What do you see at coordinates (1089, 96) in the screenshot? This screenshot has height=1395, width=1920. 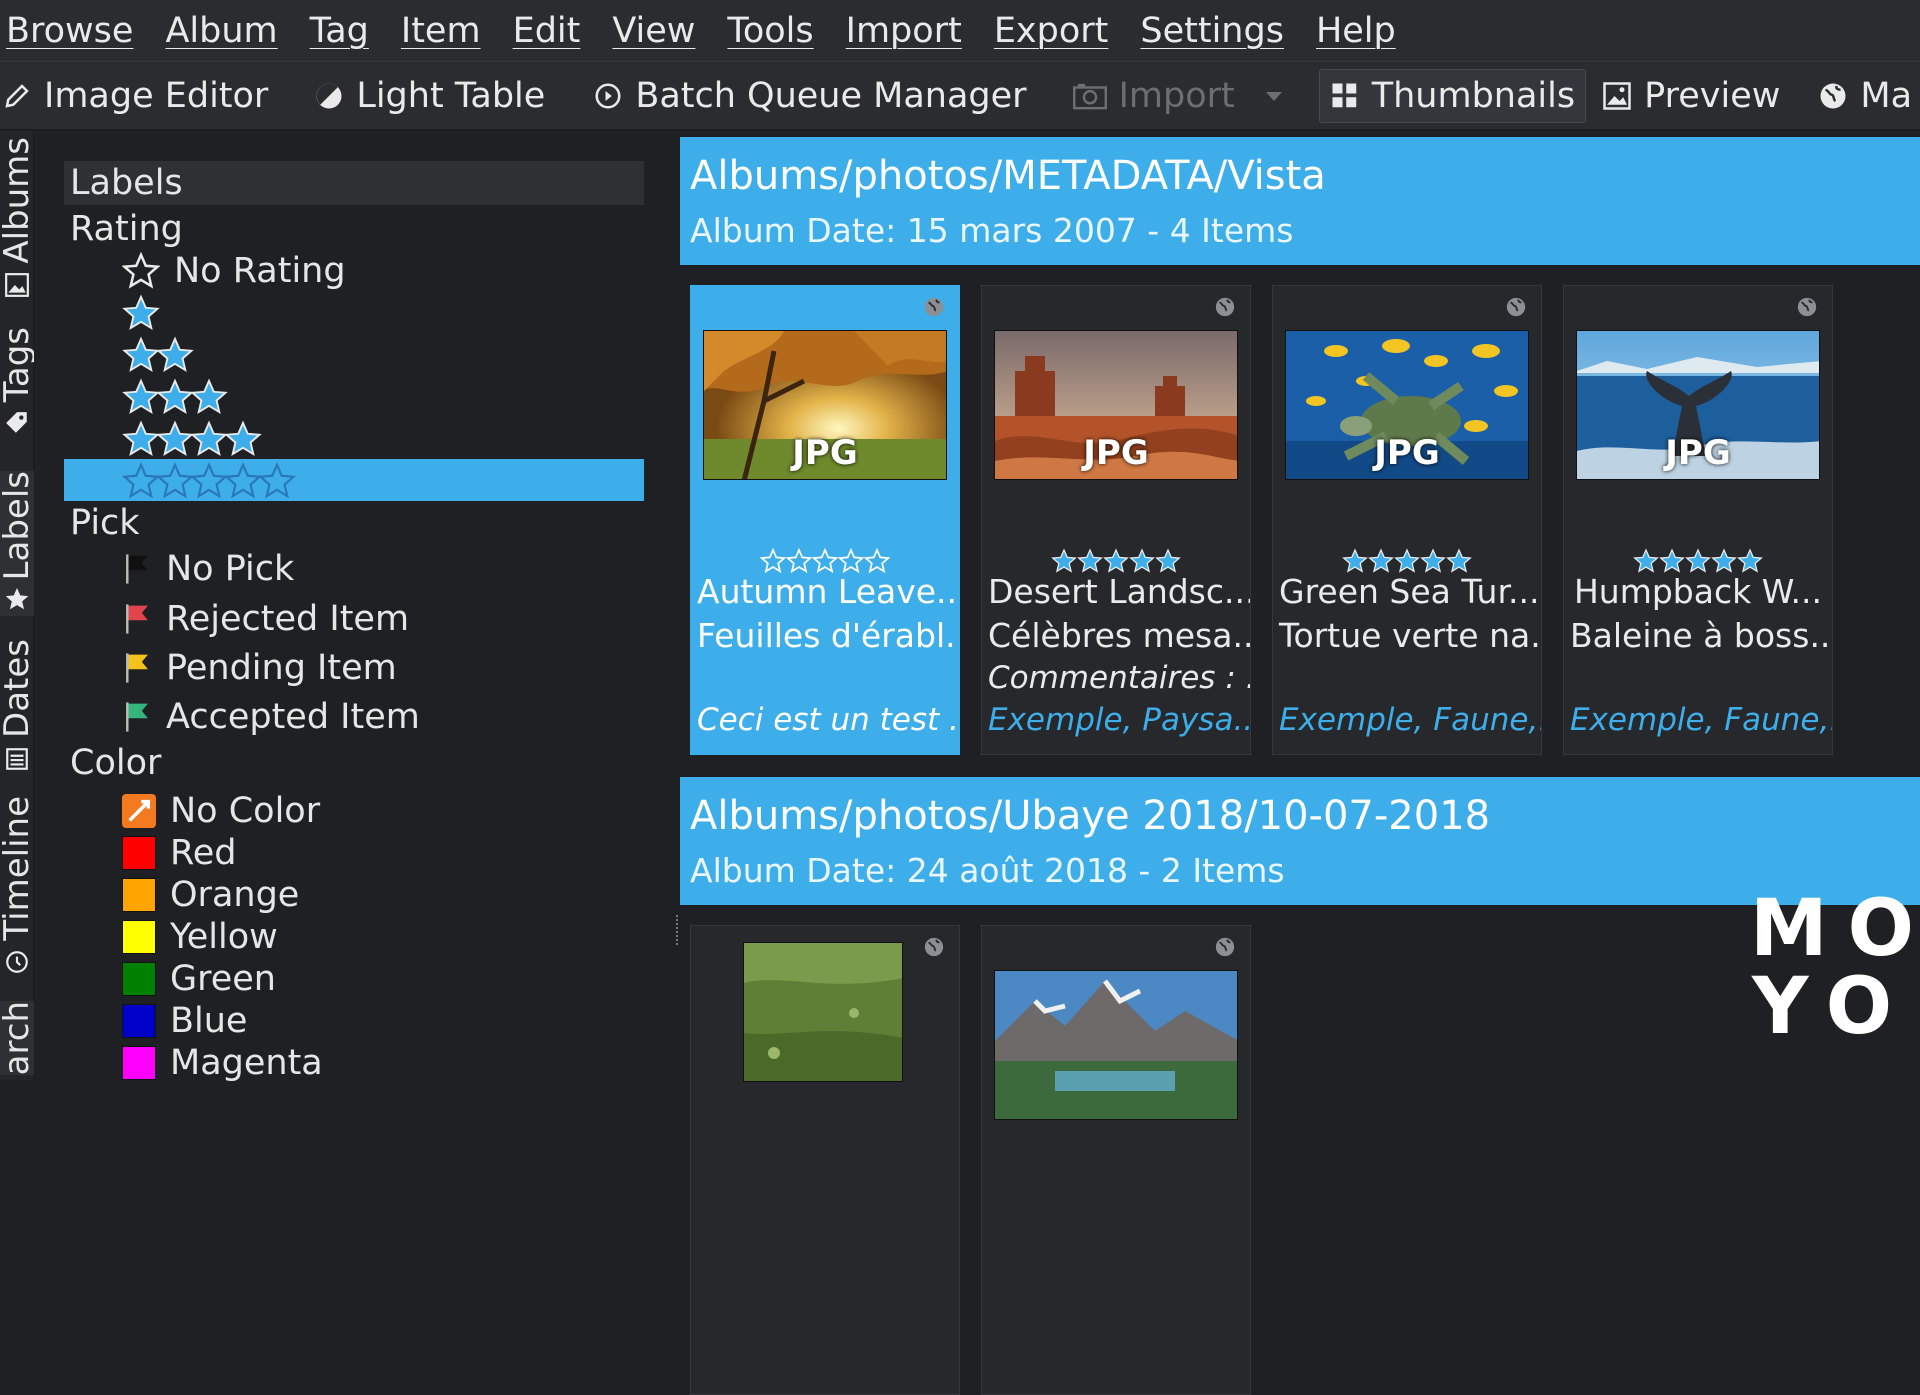 I see `camera-icon` at bounding box center [1089, 96].